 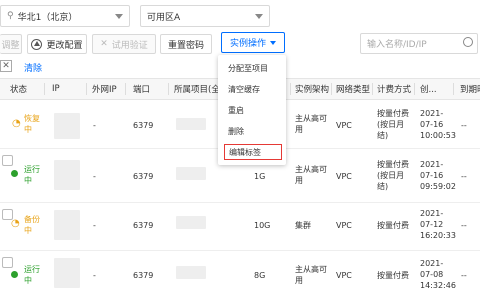 I want to click on created-line2: 07-12, so click(x=432, y=224).